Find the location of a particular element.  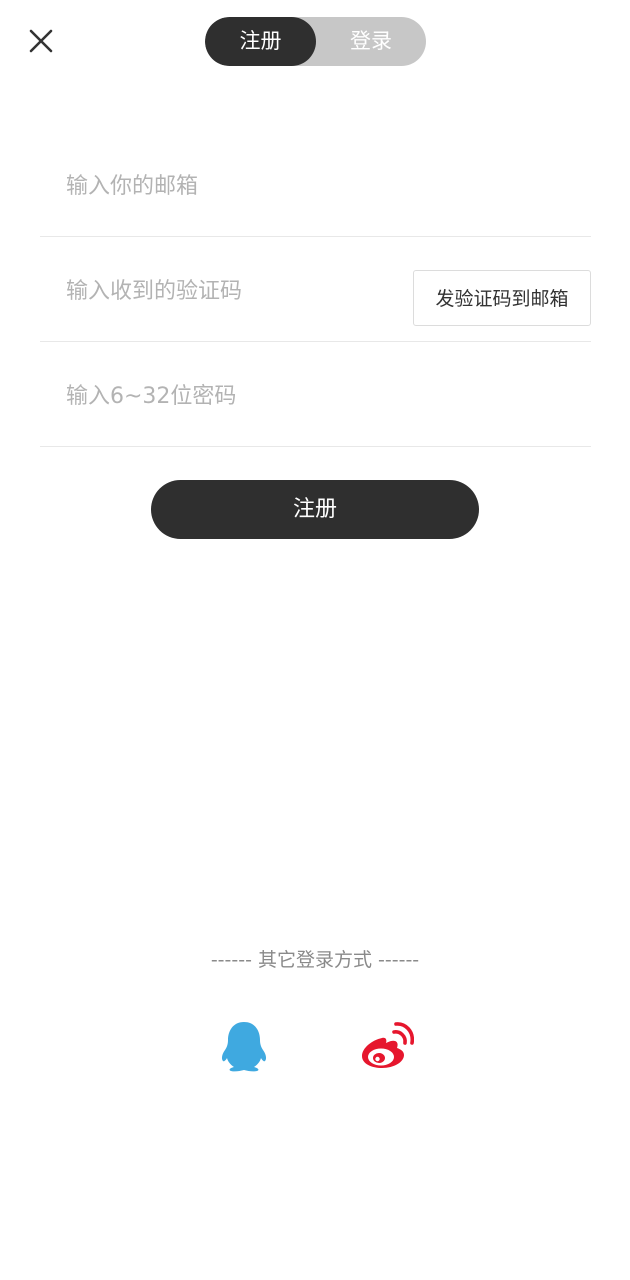

weibo-icon is located at coordinates (388, 1045).